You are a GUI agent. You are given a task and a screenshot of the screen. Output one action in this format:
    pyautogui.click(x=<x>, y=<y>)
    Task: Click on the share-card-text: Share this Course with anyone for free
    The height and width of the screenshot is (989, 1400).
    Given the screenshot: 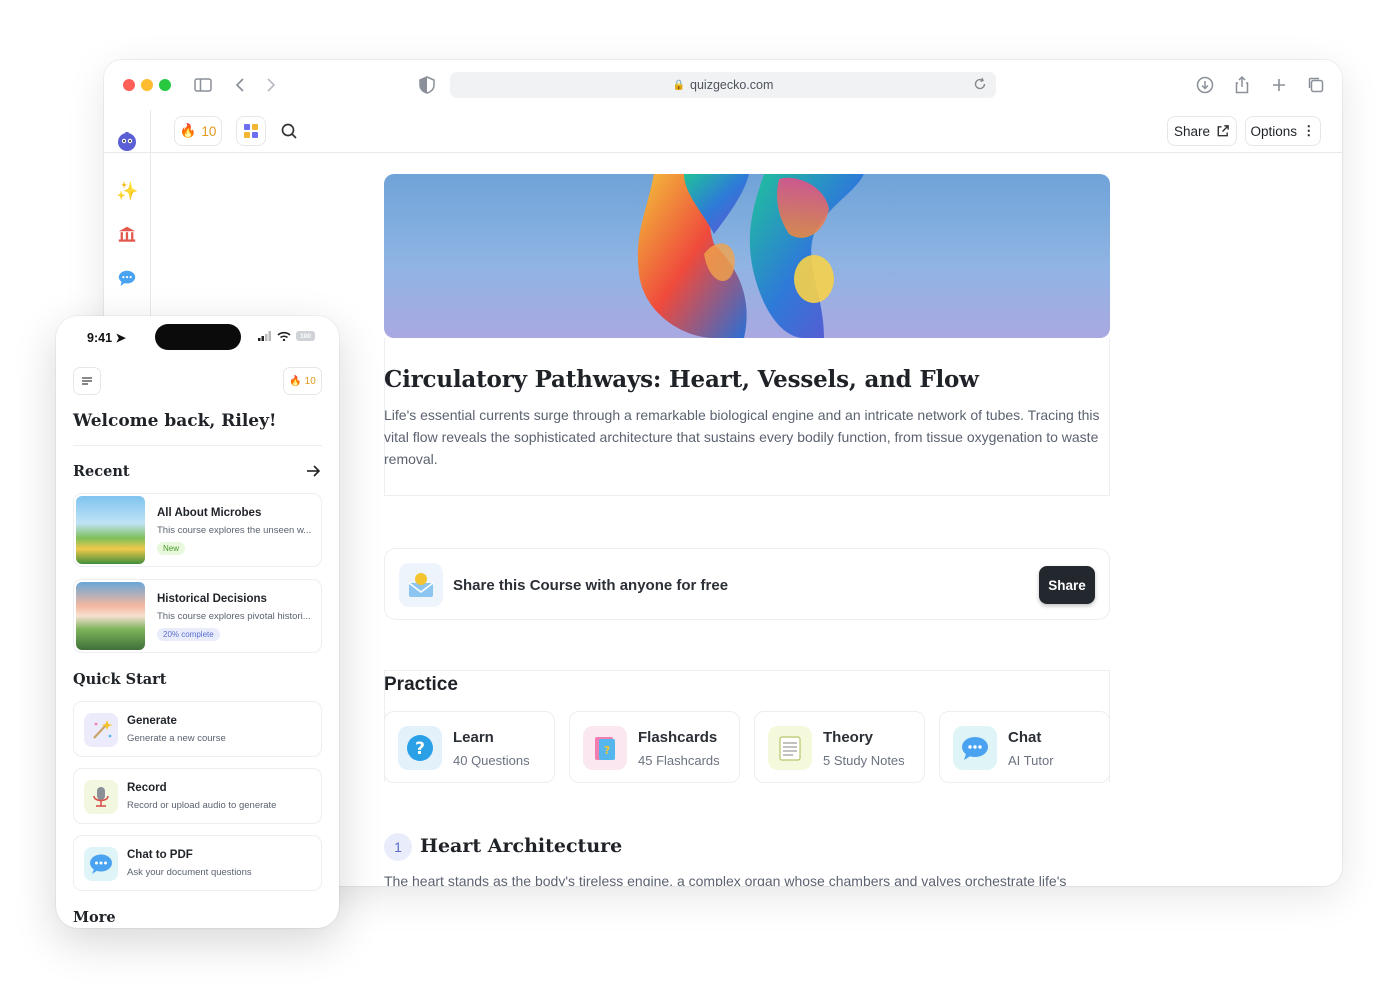 What is the action you would take?
    pyautogui.click(x=591, y=585)
    